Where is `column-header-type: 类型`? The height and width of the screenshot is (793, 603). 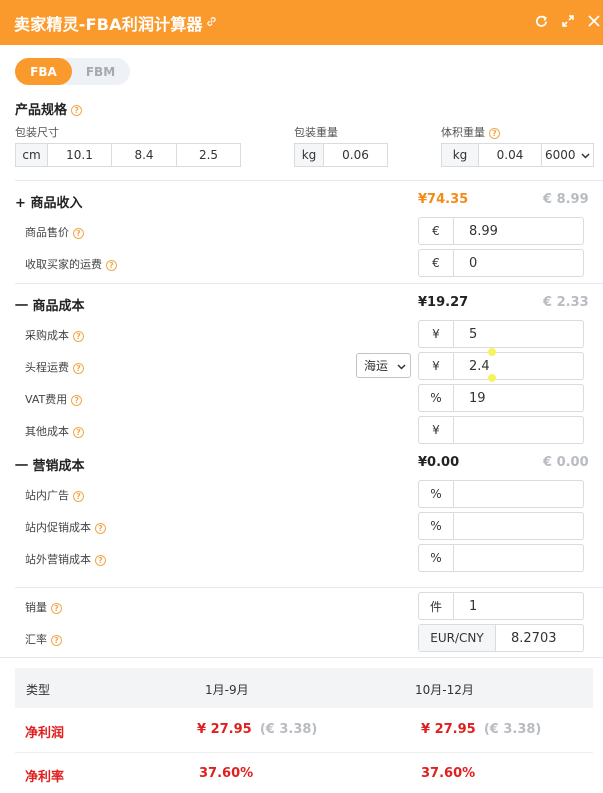 column-header-type: 类型 is located at coordinates (38, 690).